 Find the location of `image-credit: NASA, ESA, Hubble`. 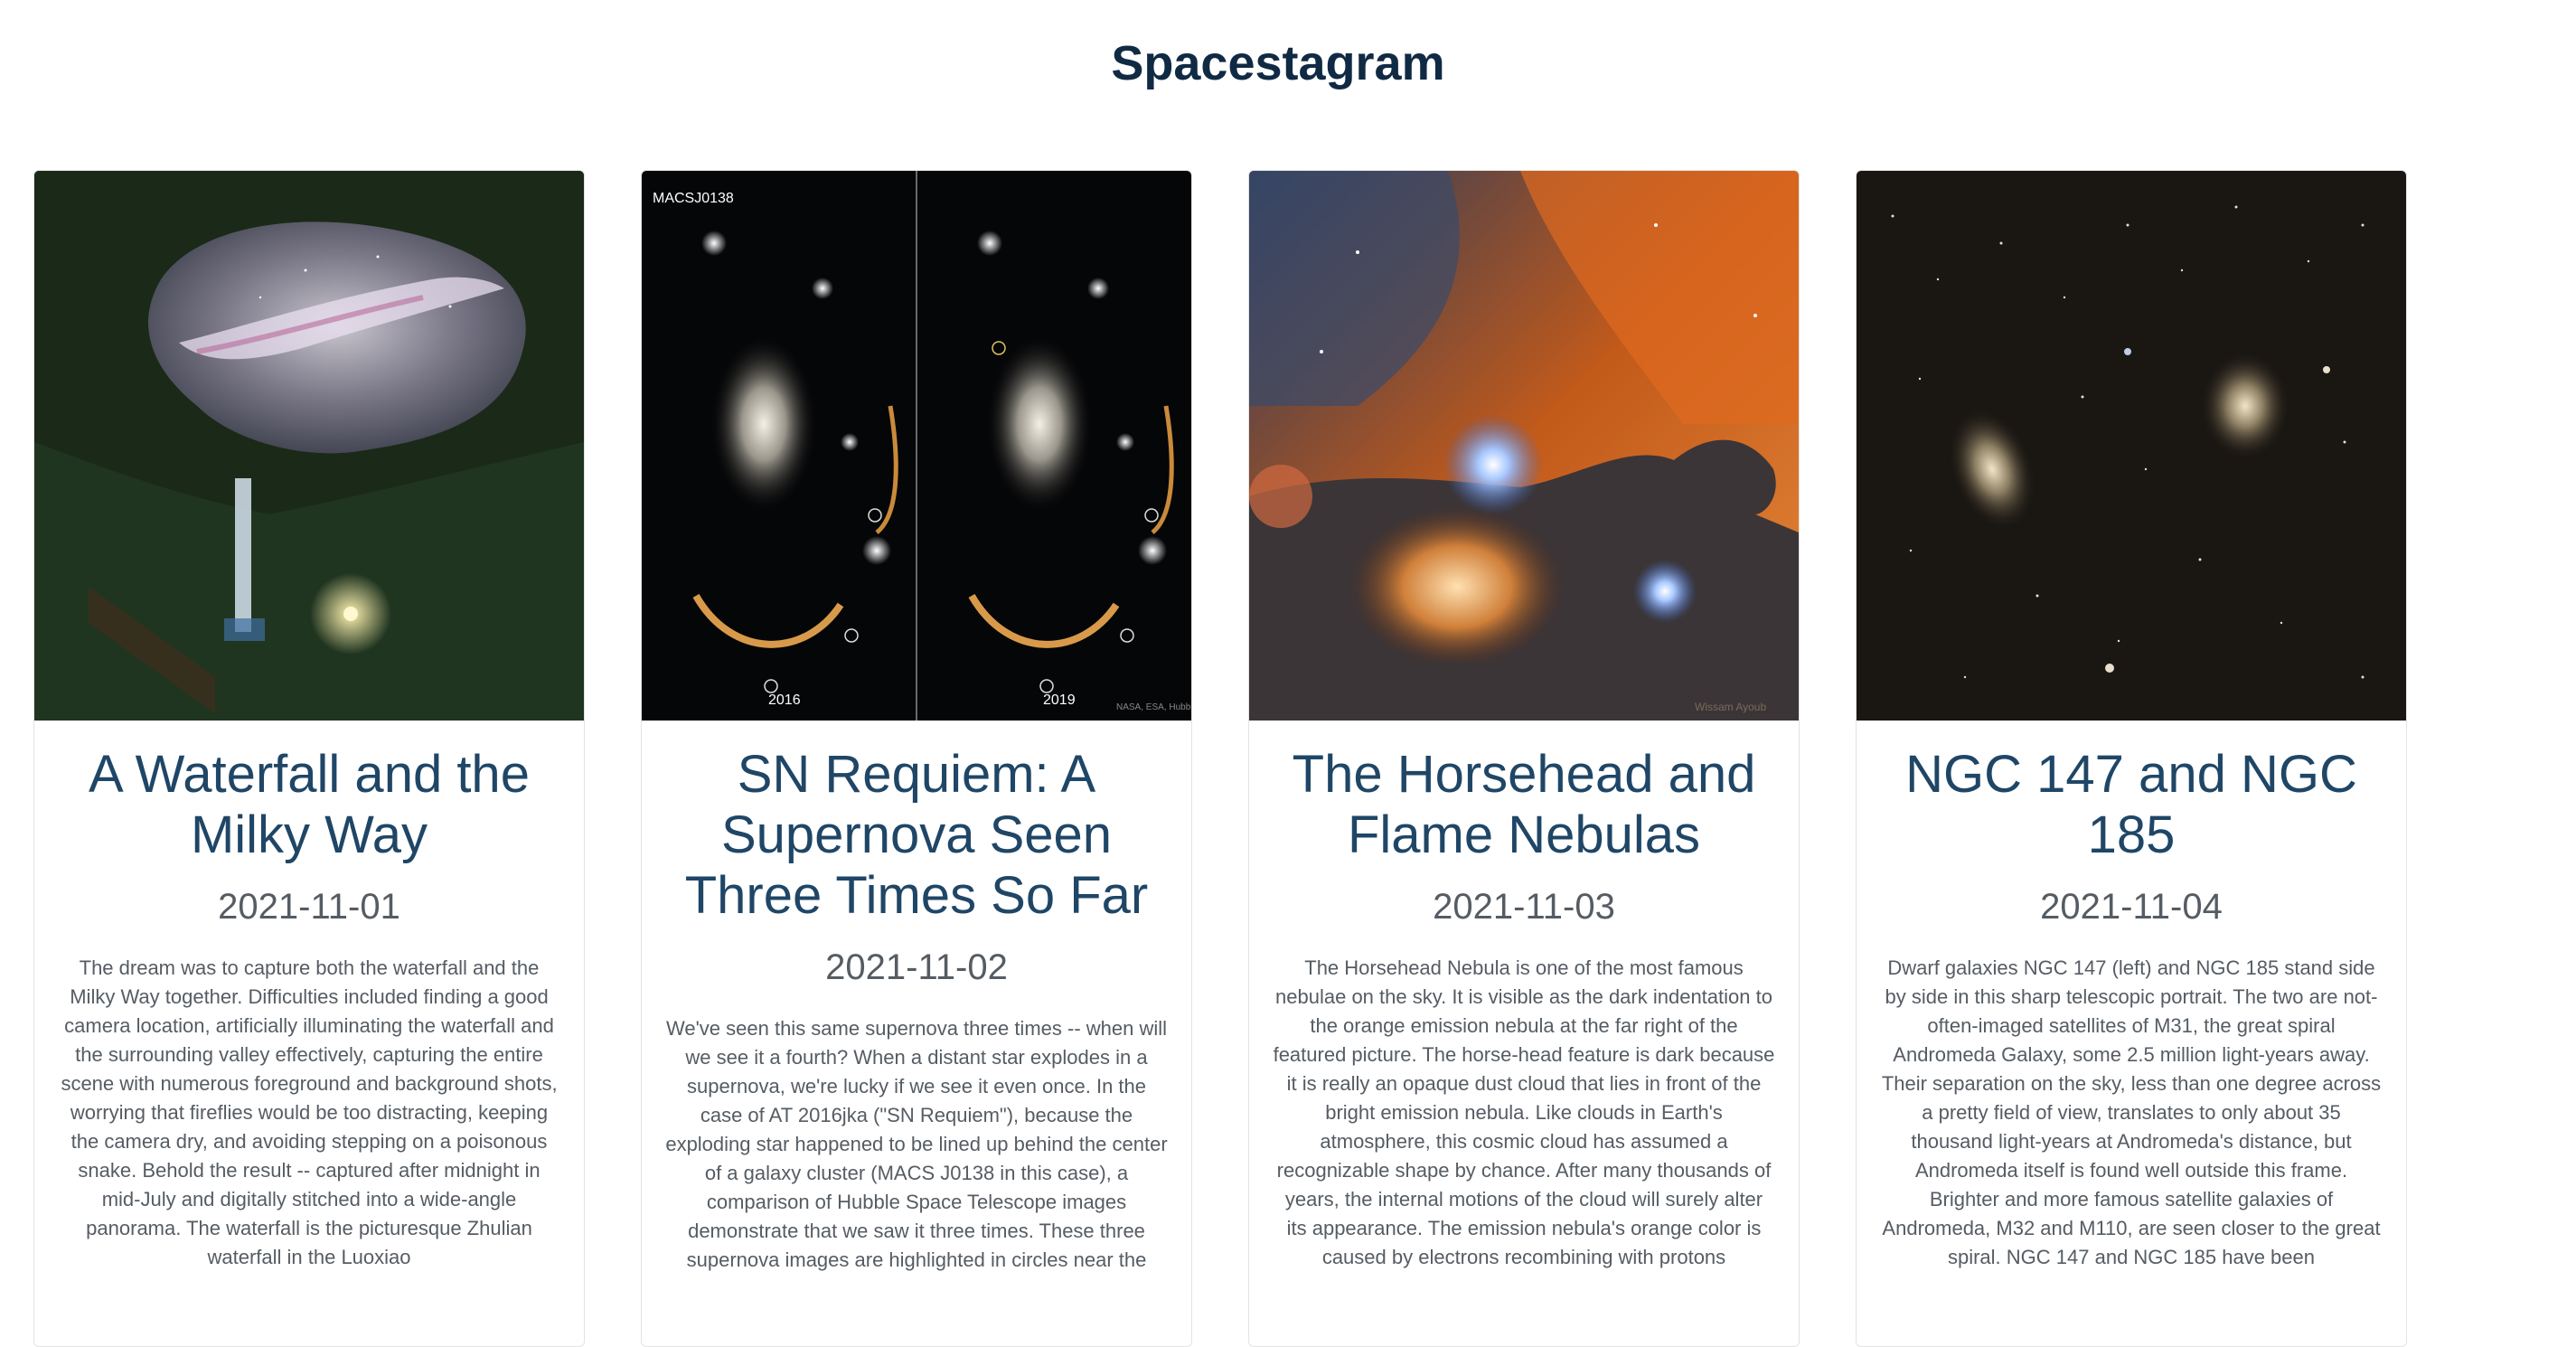

image-credit: NASA, ESA, Hubble is located at coordinates (1154, 707).